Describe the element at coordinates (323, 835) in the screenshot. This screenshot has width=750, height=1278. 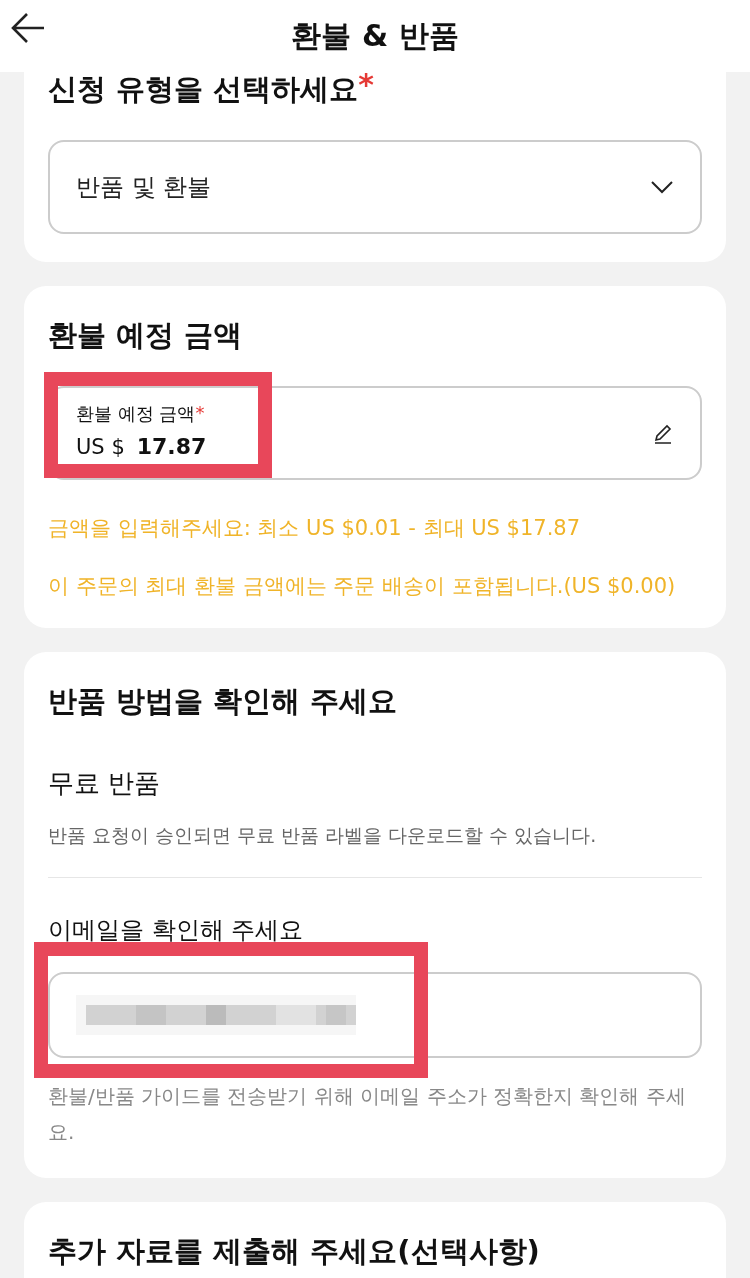
I see `option-description: 반품 요청이 승인되면 무료 반품 라벨을 다운로드할 수 있습니다.` at that location.